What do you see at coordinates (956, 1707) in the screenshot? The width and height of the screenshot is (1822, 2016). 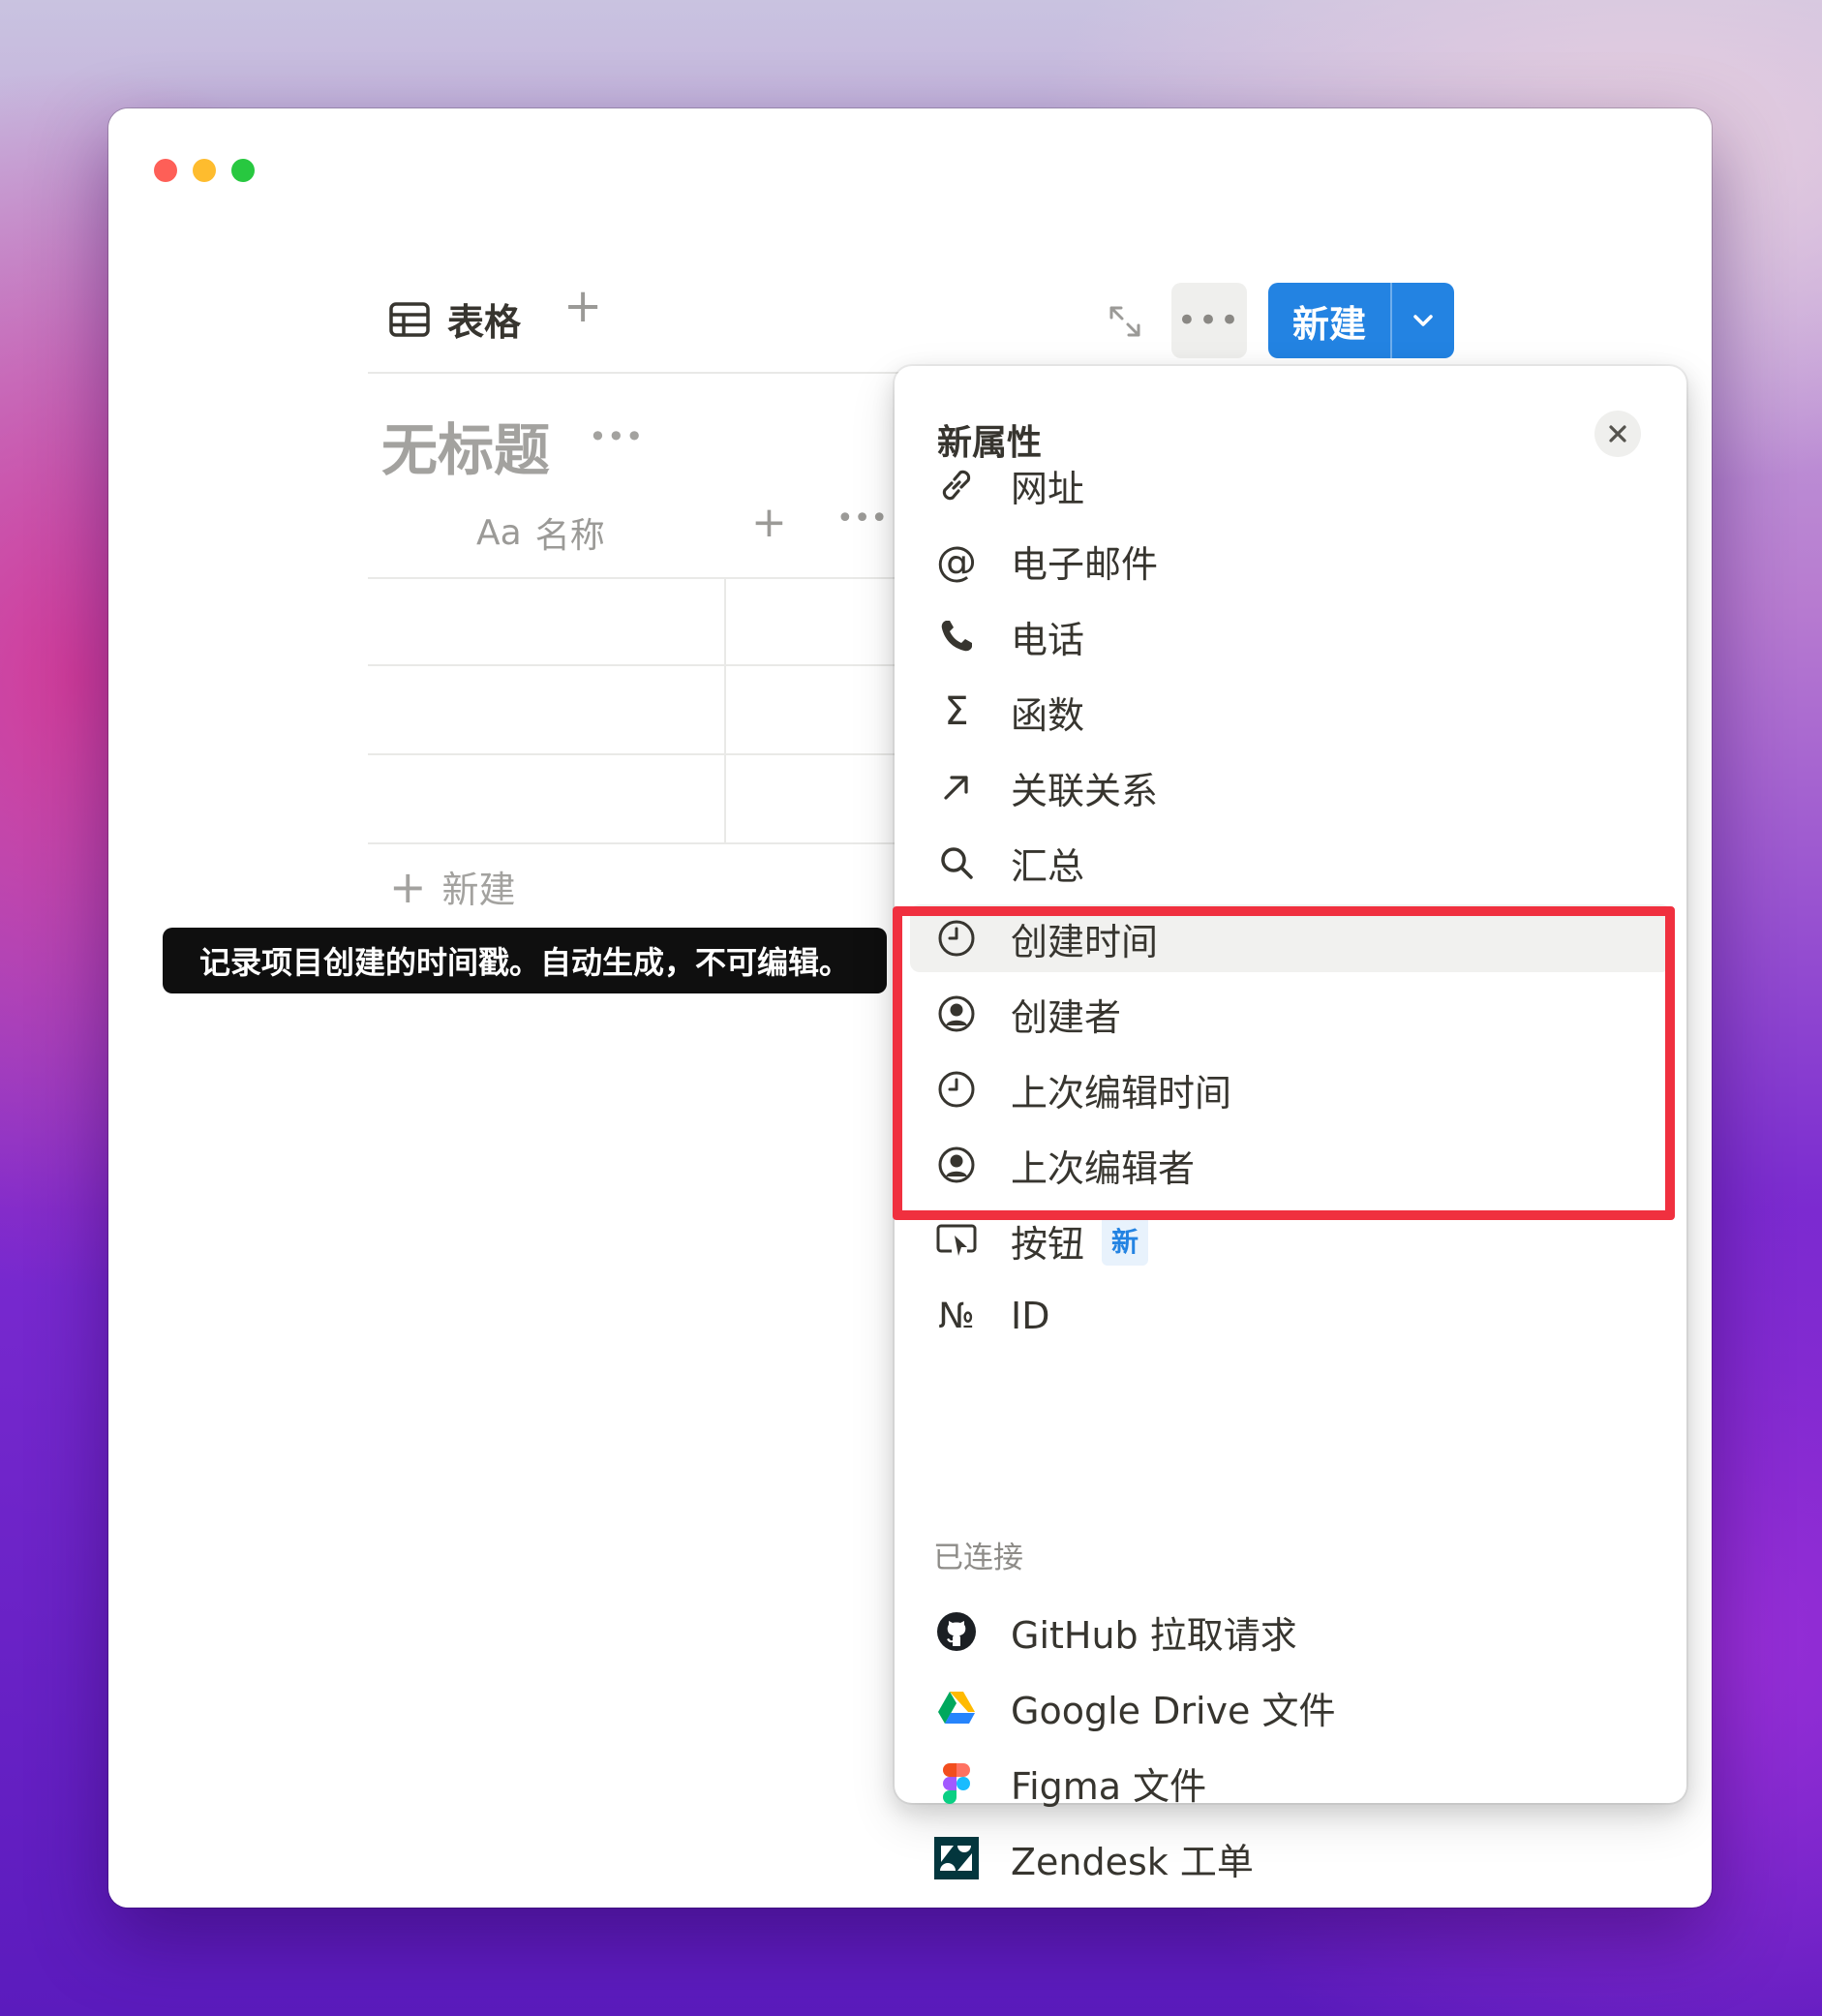 I see `google-drive-icon` at bounding box center [956, 1707].